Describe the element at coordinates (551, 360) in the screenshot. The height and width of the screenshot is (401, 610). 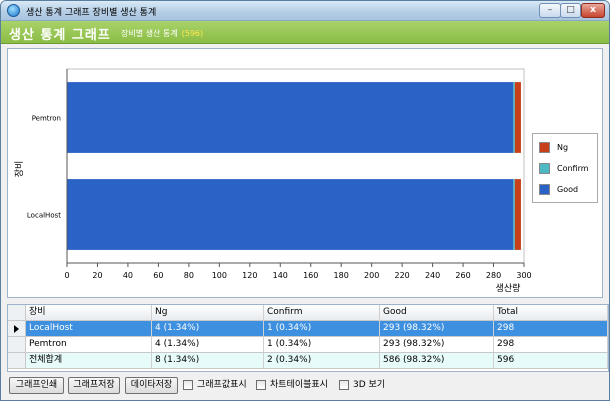
I see `cell-total: 596` at that location.